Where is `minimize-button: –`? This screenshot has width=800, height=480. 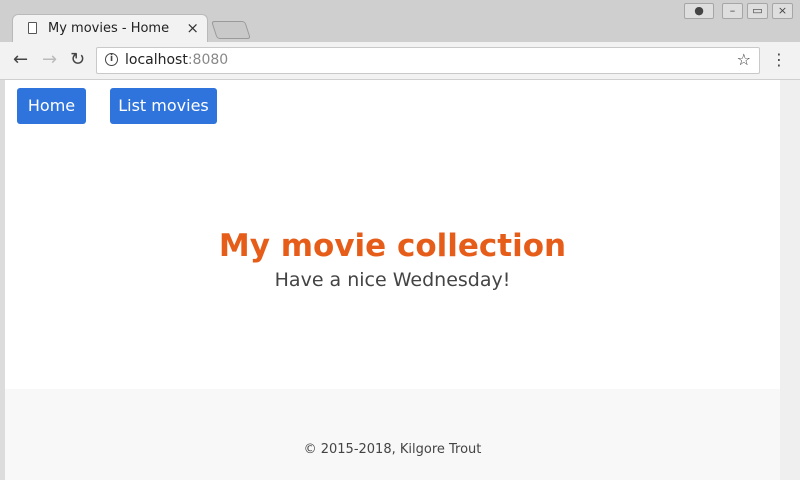
minimize-button: – is located at coordinates (732, 11).